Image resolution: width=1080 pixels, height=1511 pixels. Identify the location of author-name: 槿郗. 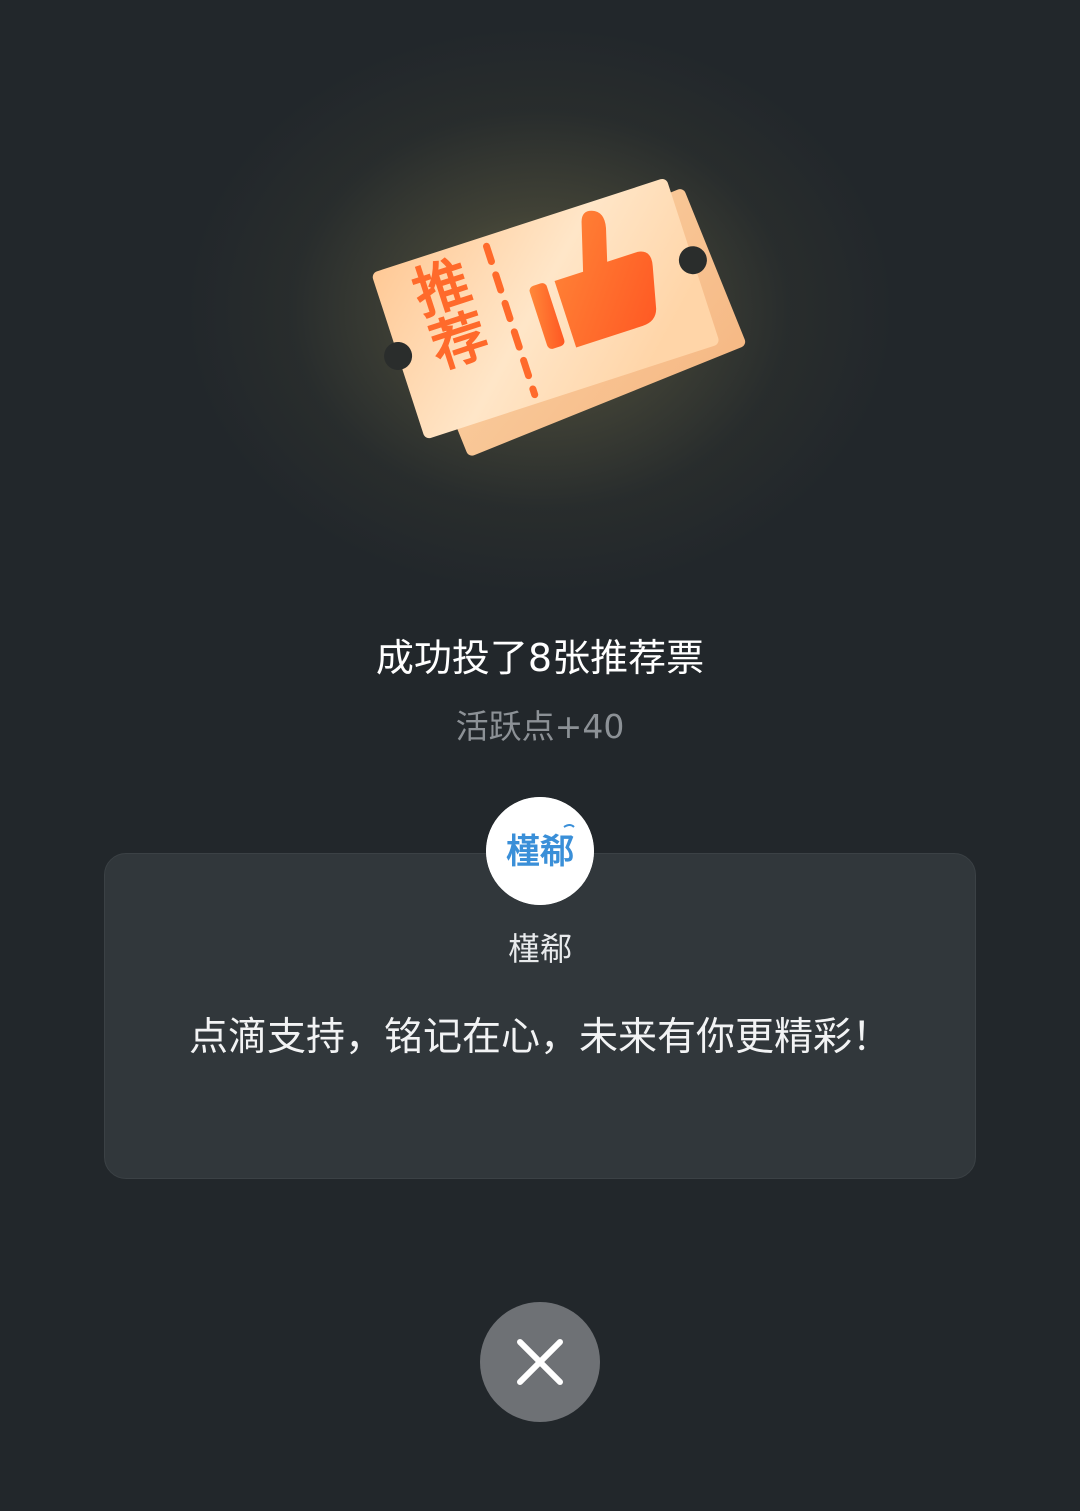
(539, 949).